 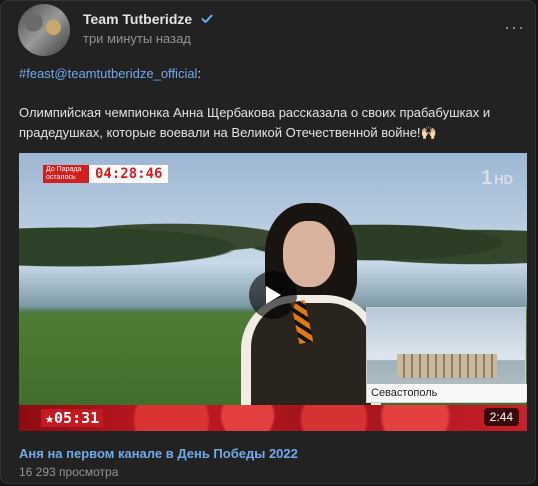 I want to click on more-options-button: ···, so click(x=514, y=27).